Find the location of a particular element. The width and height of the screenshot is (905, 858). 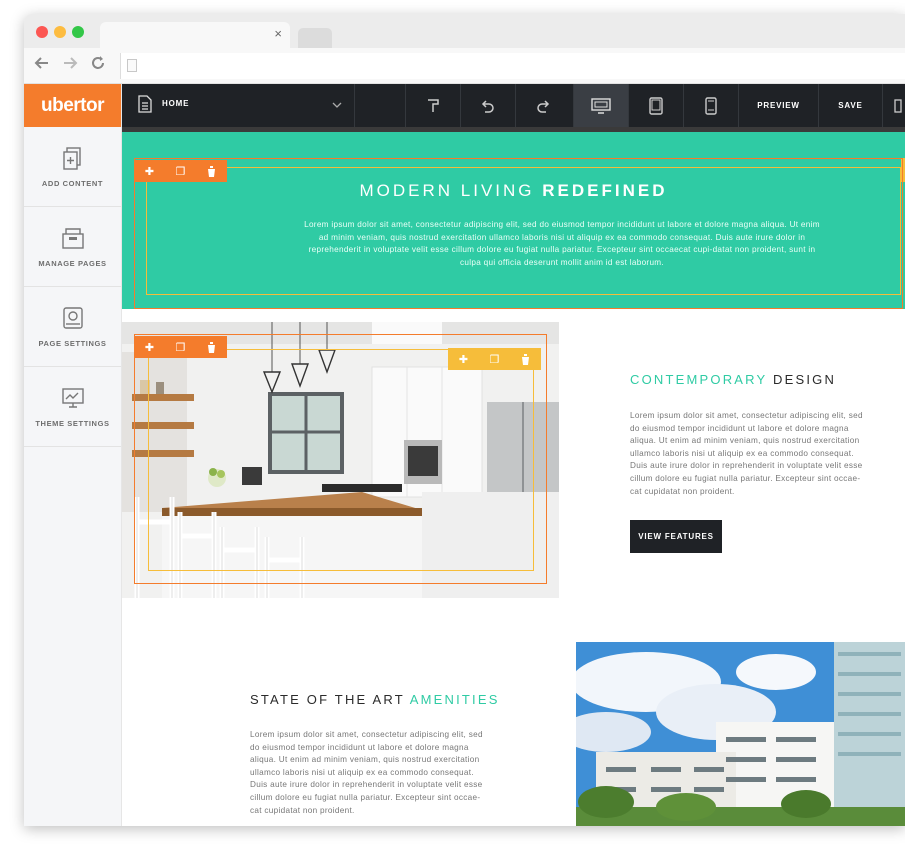

tab-close-icon: × is located at coordinates (278, 33).